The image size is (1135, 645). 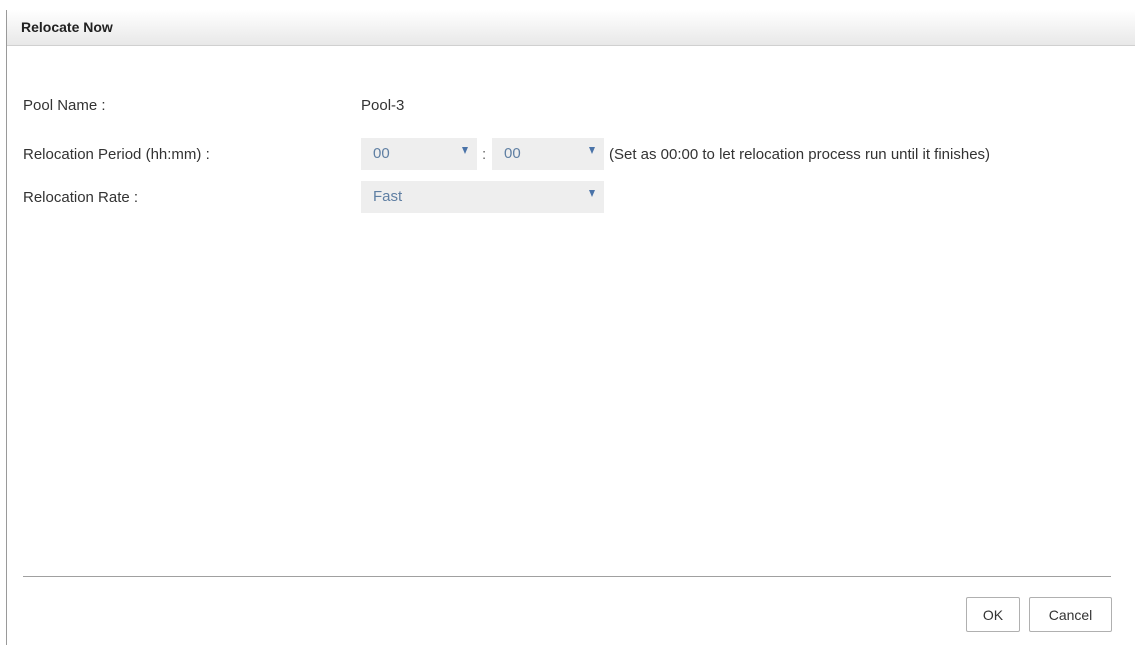 I want to click on period-hours-value: 00, so click(x=381, y=153).